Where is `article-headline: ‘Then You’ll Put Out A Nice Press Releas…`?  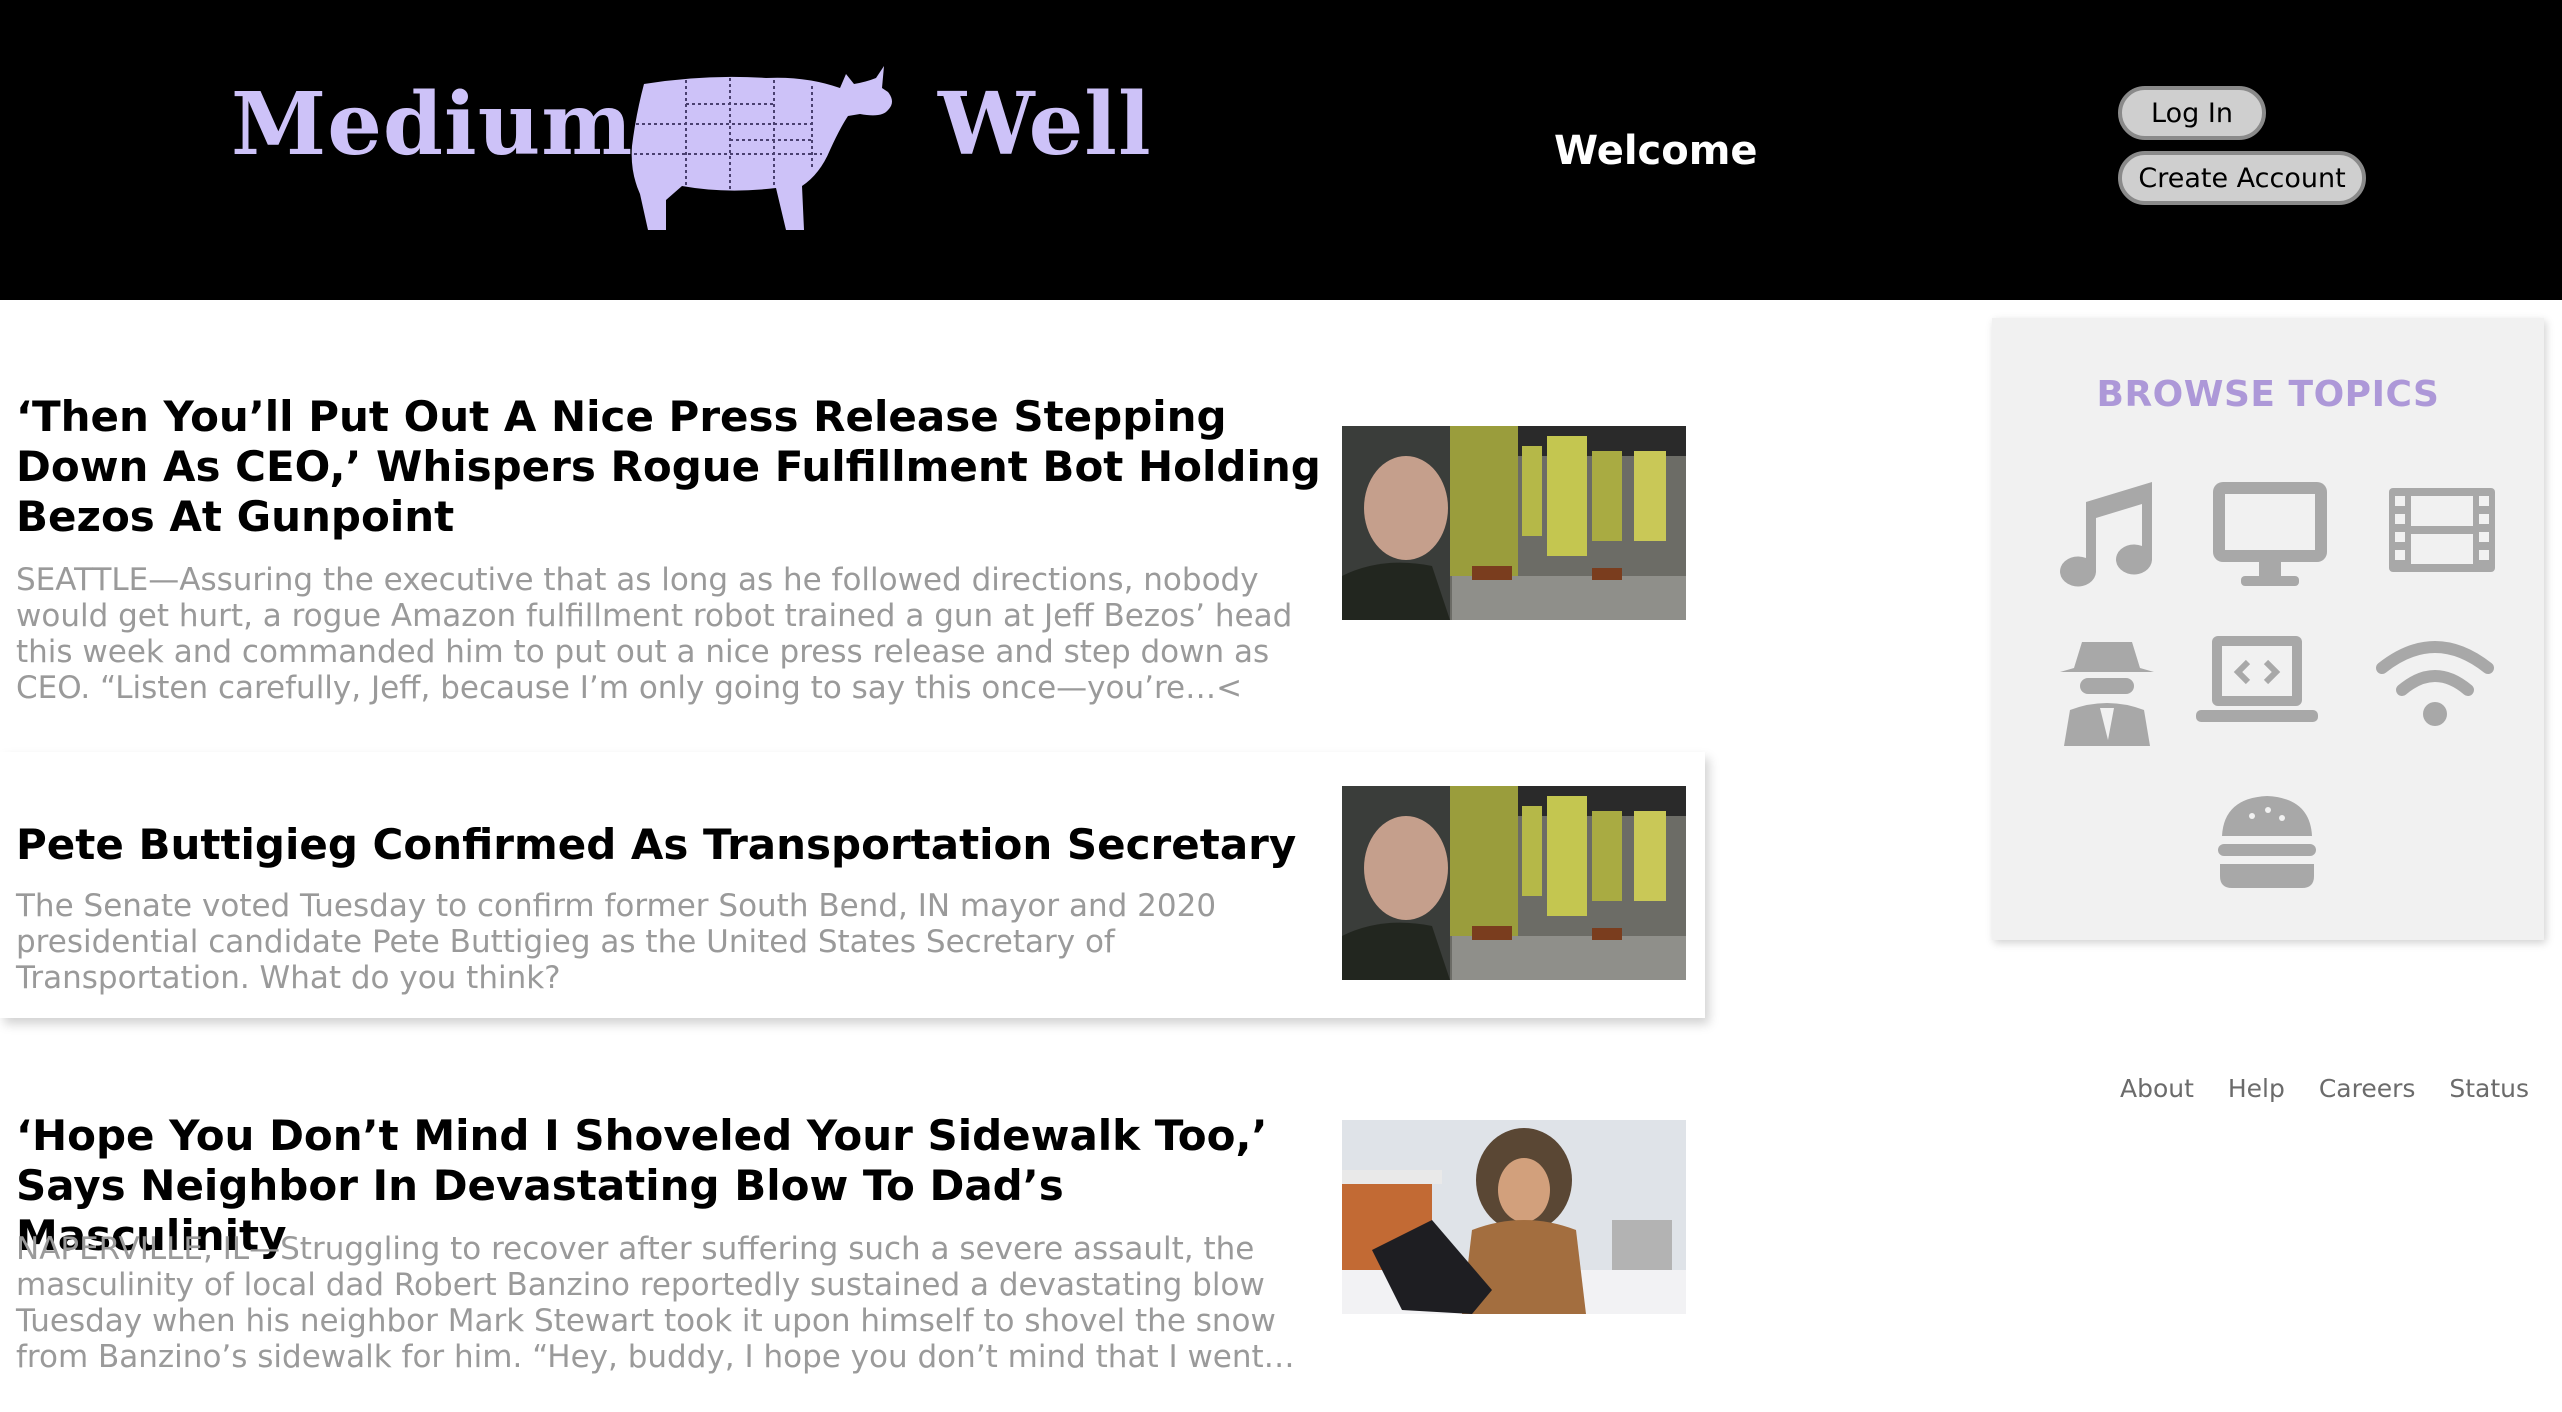 article-headline: ‘Then You’ll Put Out A Nice Press Releas… is located at coordinates (671, 467).